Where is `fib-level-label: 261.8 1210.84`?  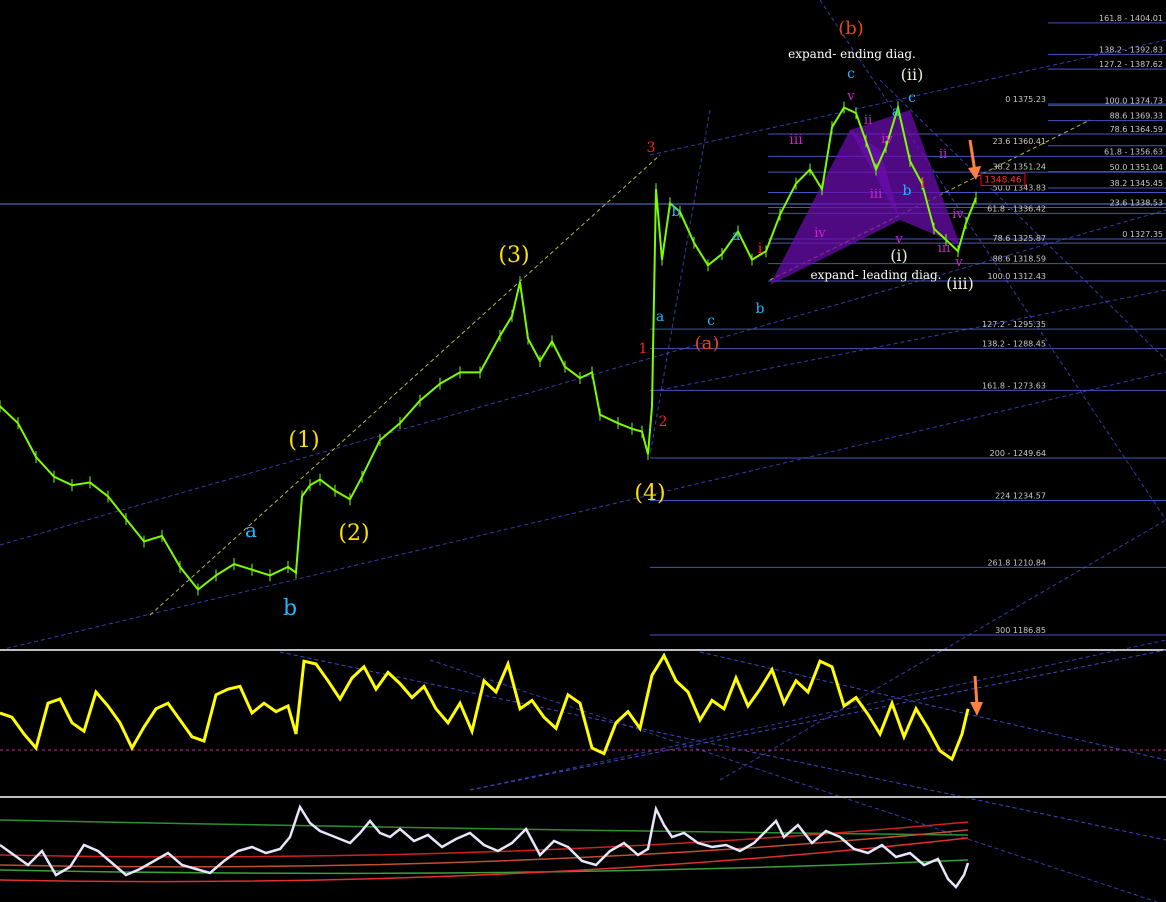 fib-level-label: 261.8 1210.84 is located at coordinates (1016, 562).